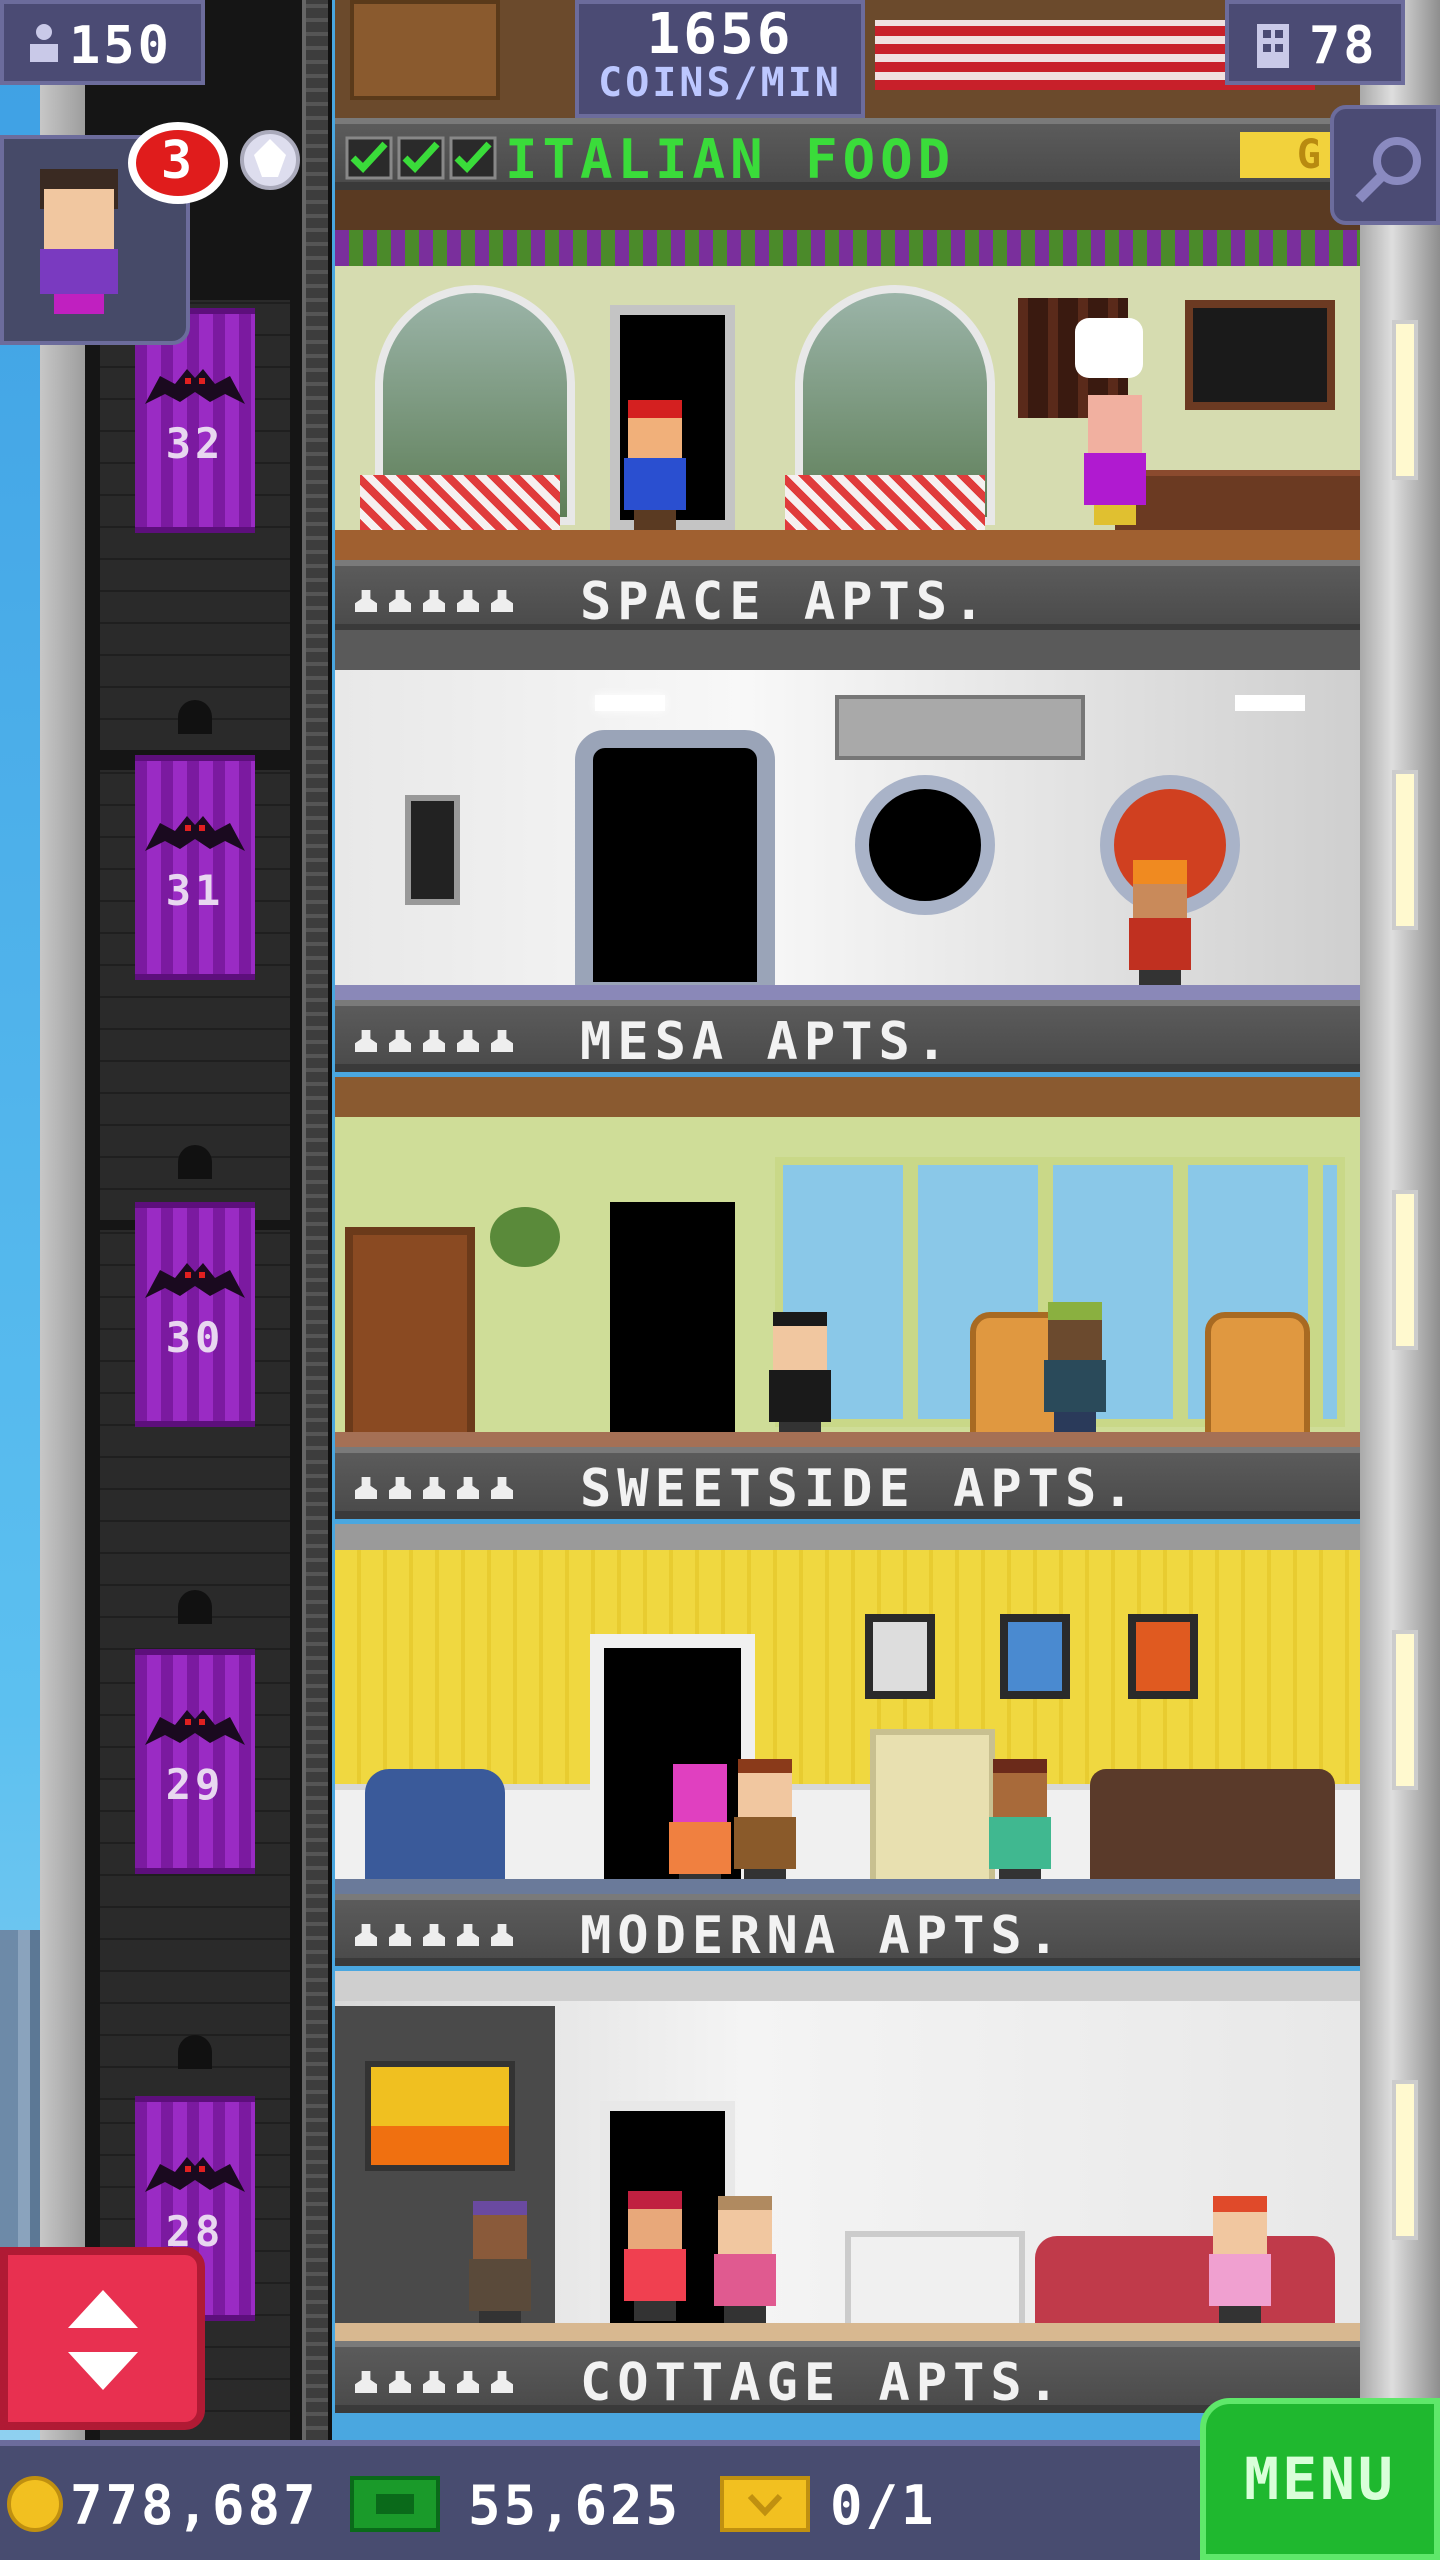 The image size is (1440, 2560). I want to click on floor-name: SPACE APTS., so click(785, 602).